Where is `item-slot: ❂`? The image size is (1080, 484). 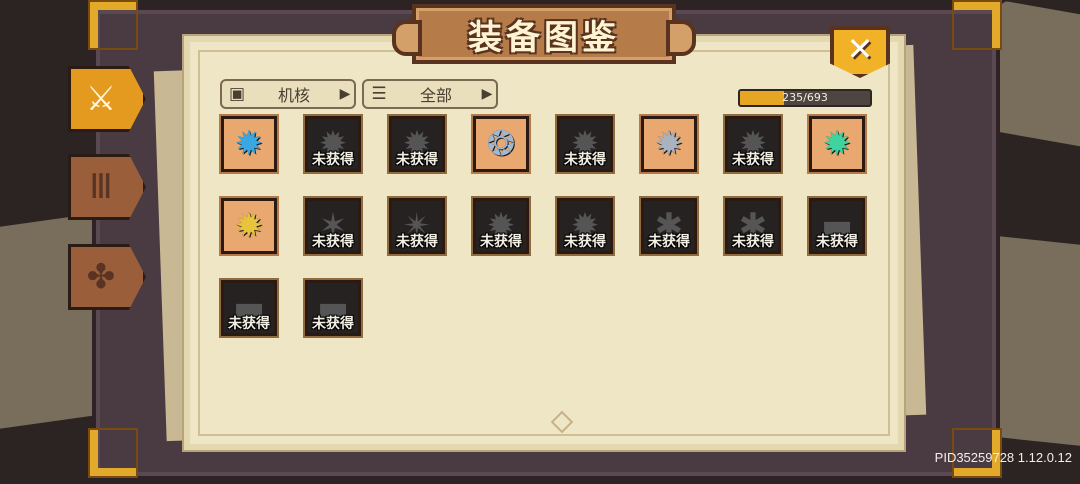 item-slot: ❂ is located at coordinates (501, 144).